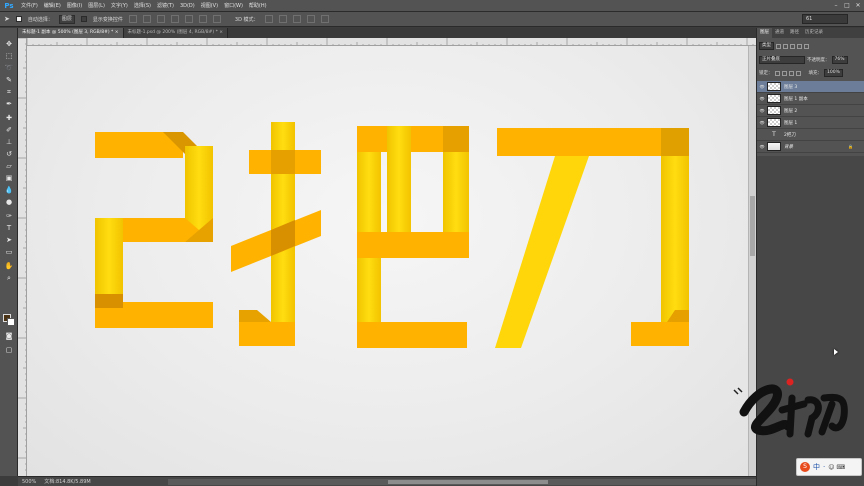 The height and width of the screenshot is (486, 864). What do you see at coordinates (9, 216) in the screenshot?
I see `pen-tool-icon: ✑` at bounding box center [9, 216].